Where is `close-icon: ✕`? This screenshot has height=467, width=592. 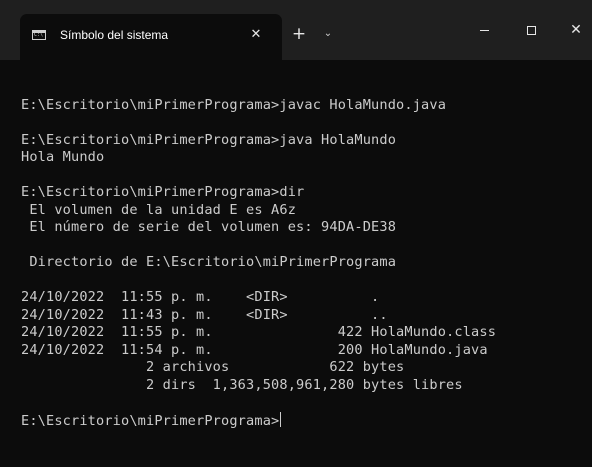 close-icon: ✕ is located at coordinates (576, 30).